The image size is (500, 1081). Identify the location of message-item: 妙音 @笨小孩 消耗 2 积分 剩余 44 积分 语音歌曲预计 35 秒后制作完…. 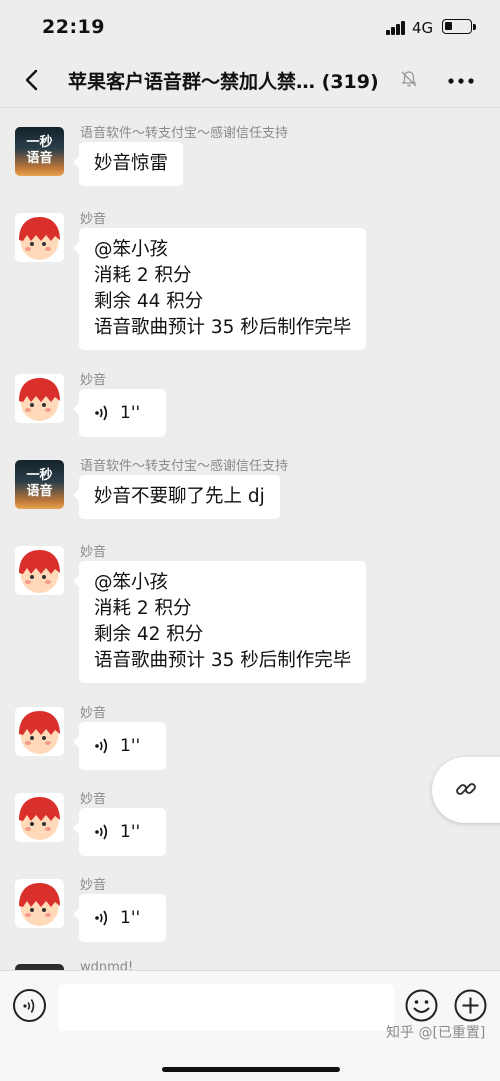
(250, 283).